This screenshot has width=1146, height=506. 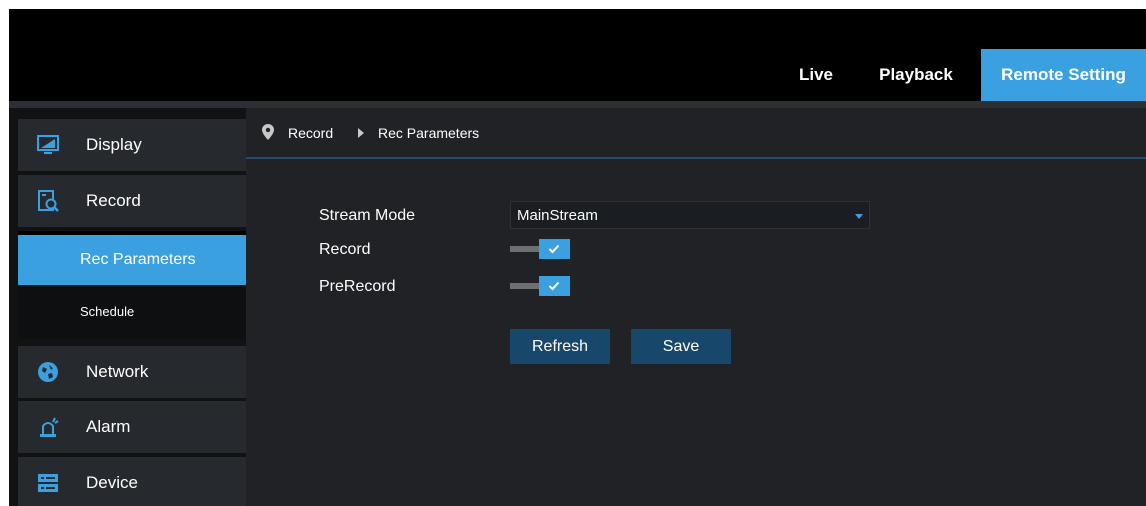 I want to click on prerecord-toggle, so click(x=541, y=286).